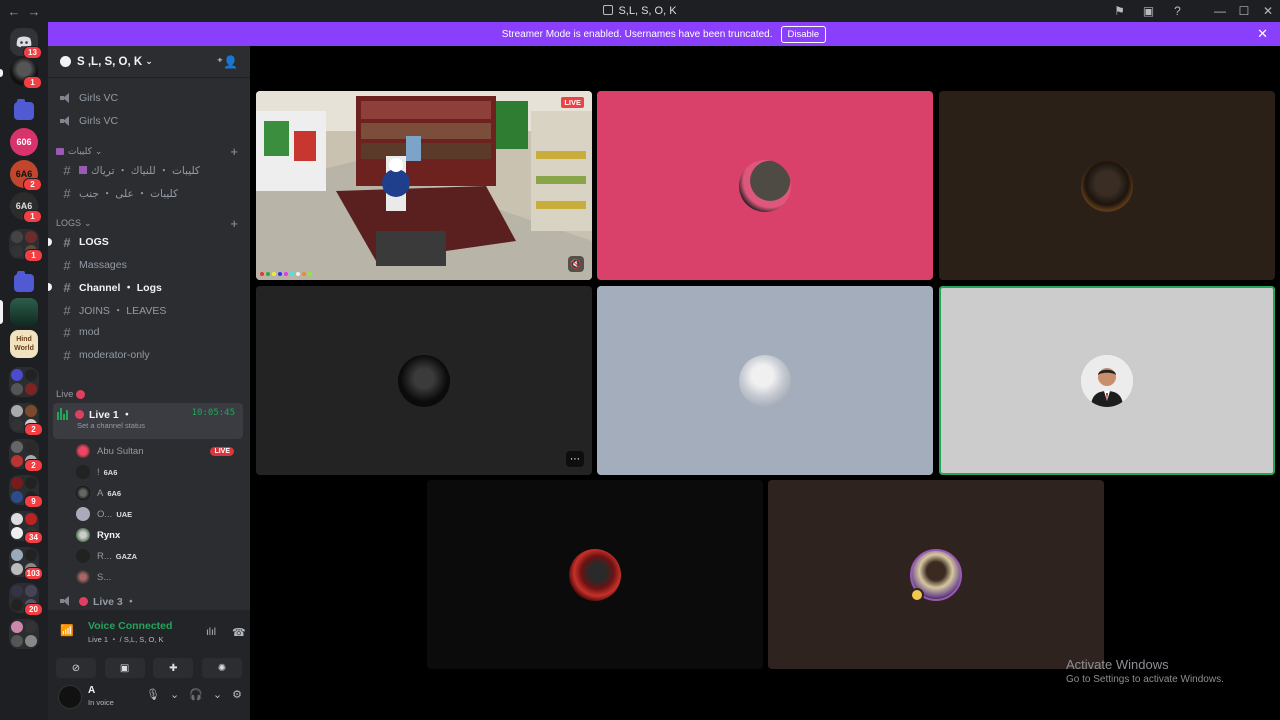  What do you see at coordinates (1244, 11) in the screenshot?
I see `maximize-icon: ☐` at bounding box center [1244, 11].